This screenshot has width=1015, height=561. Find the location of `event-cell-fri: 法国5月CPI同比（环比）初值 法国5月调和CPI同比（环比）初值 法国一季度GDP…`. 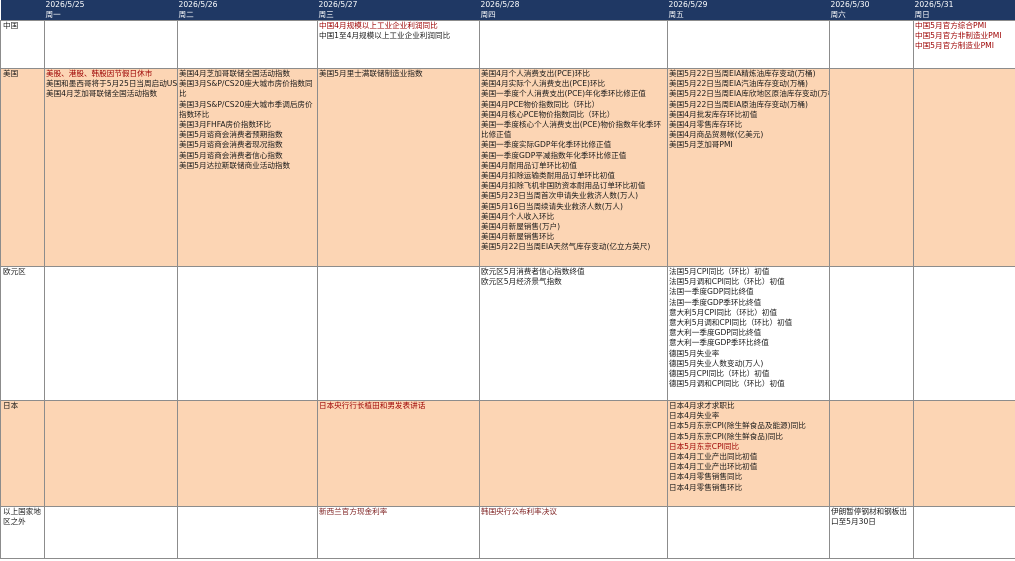

event-cell-fri: 法国5月CPI同比（环比）初值 法国5月调和CPI同比（环比）初值 法国一季度GDP… is located at coordinates (748, 333).